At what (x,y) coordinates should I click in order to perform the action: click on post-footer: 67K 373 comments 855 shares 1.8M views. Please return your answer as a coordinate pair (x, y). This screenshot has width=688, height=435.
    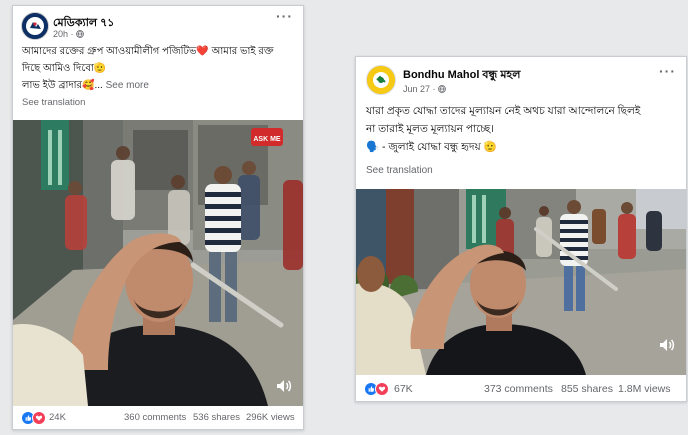
    Looking at the image, I should click on (521, 389).